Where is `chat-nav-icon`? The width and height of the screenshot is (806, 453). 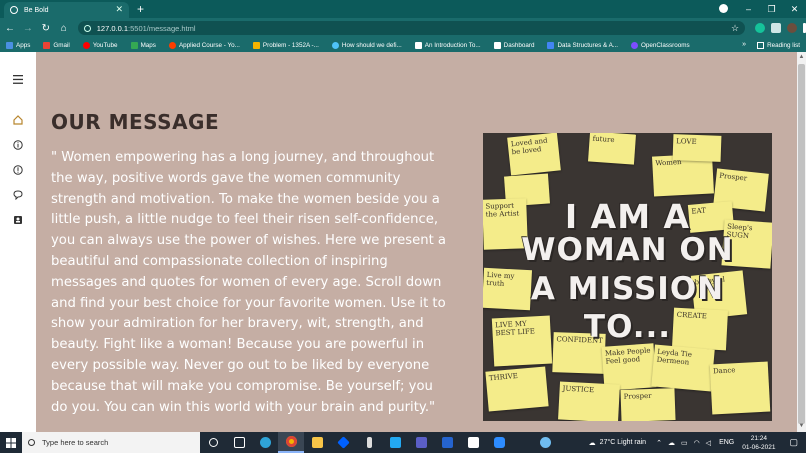
chat-nav-icon is located at coordinates (18, 195).